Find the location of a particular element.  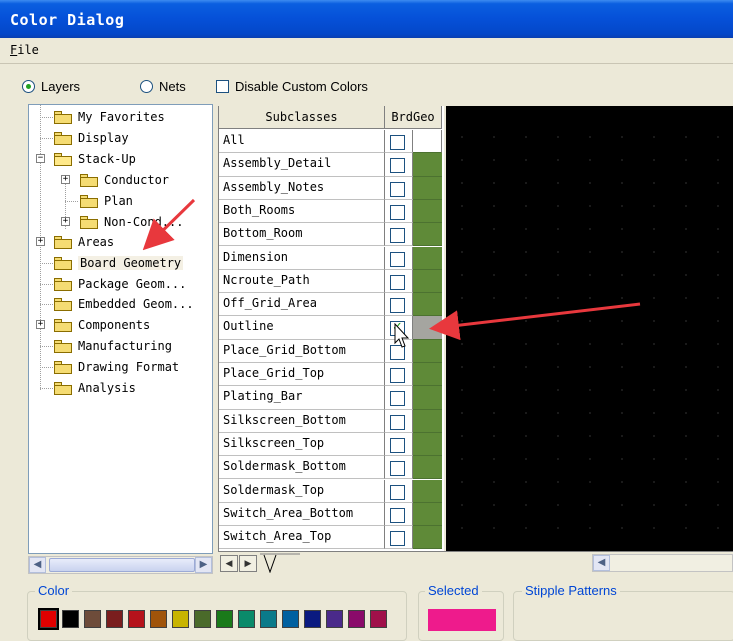

grid-row: Bottom_Room is located at coordinates (330, 235).